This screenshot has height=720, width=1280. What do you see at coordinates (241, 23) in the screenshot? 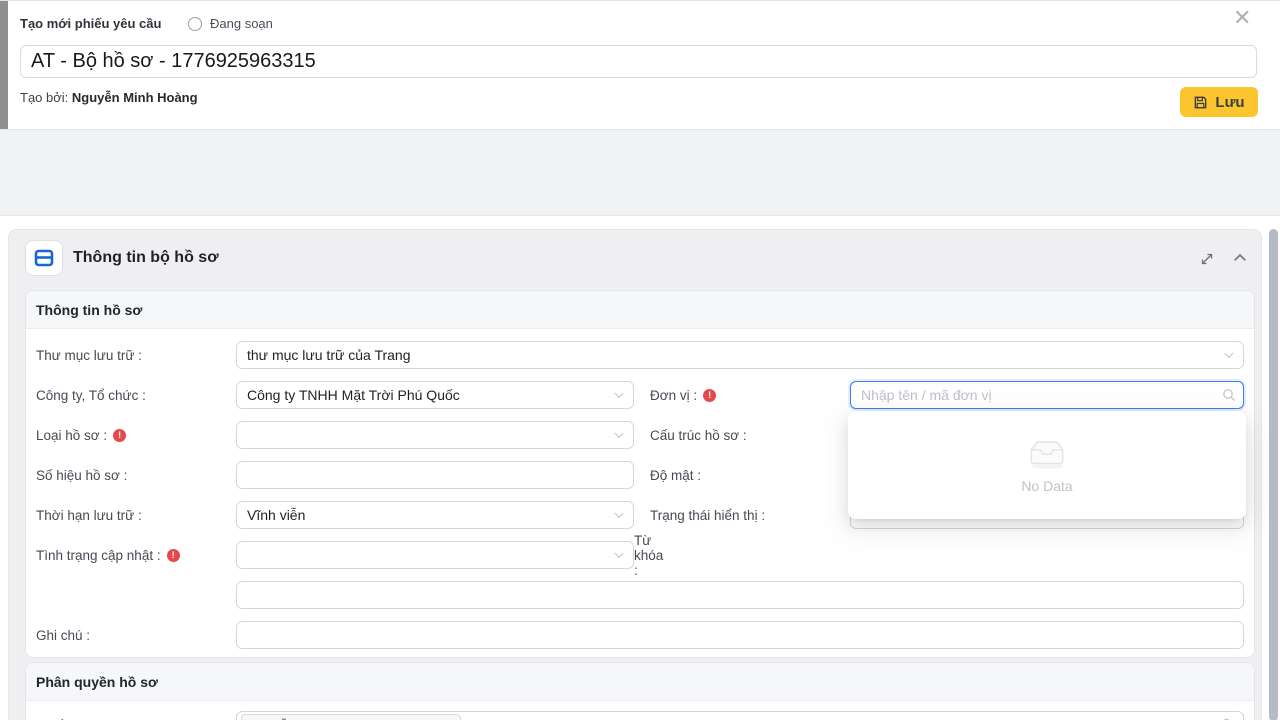
I see `status-radio-label: Đang soạn` at bounding box center [241, 23].